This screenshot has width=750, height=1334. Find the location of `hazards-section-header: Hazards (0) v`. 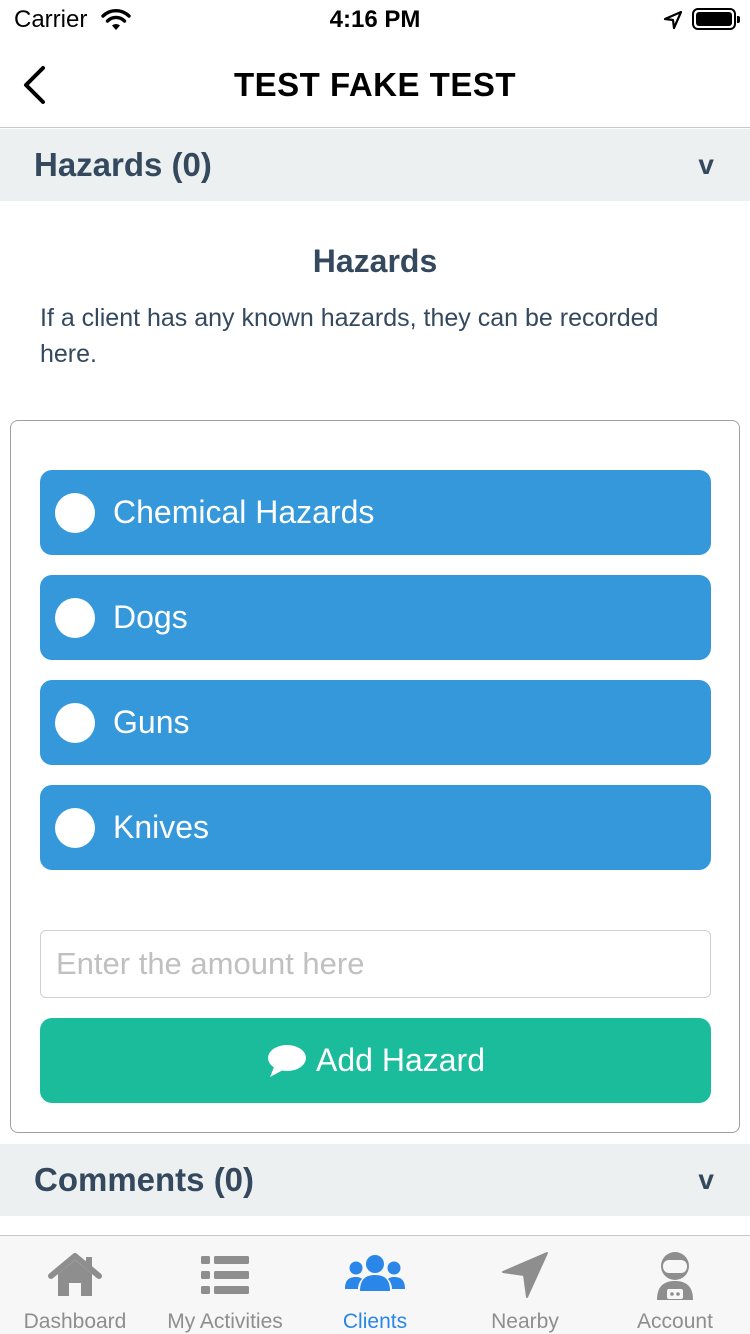

hazards-section-header: Hazards (0) v is located at coordinates (375, 165).